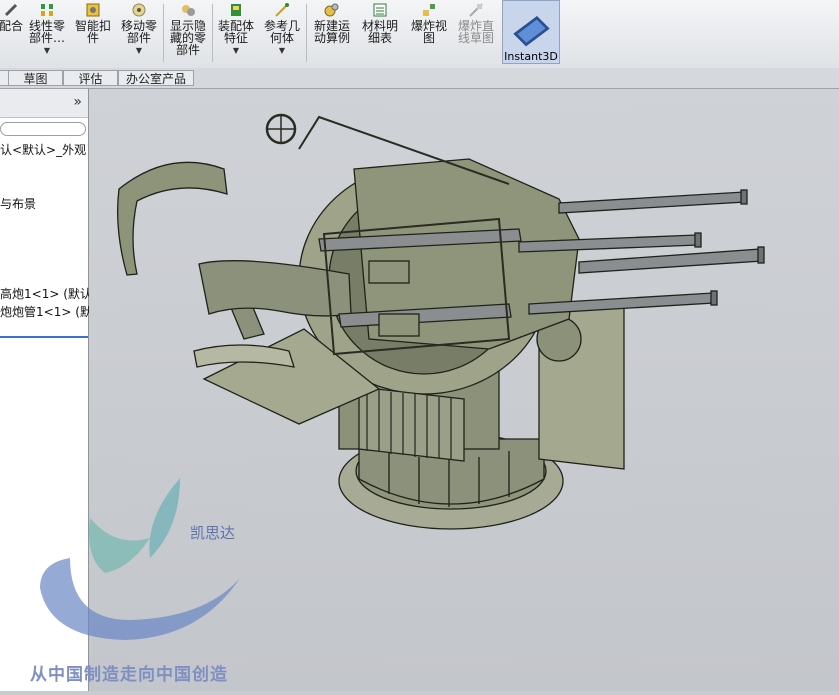  Describe the element at coordinates (380, 33) in the screenshot. I see `bill-of-materials-button: 材料明 细表` at that location.